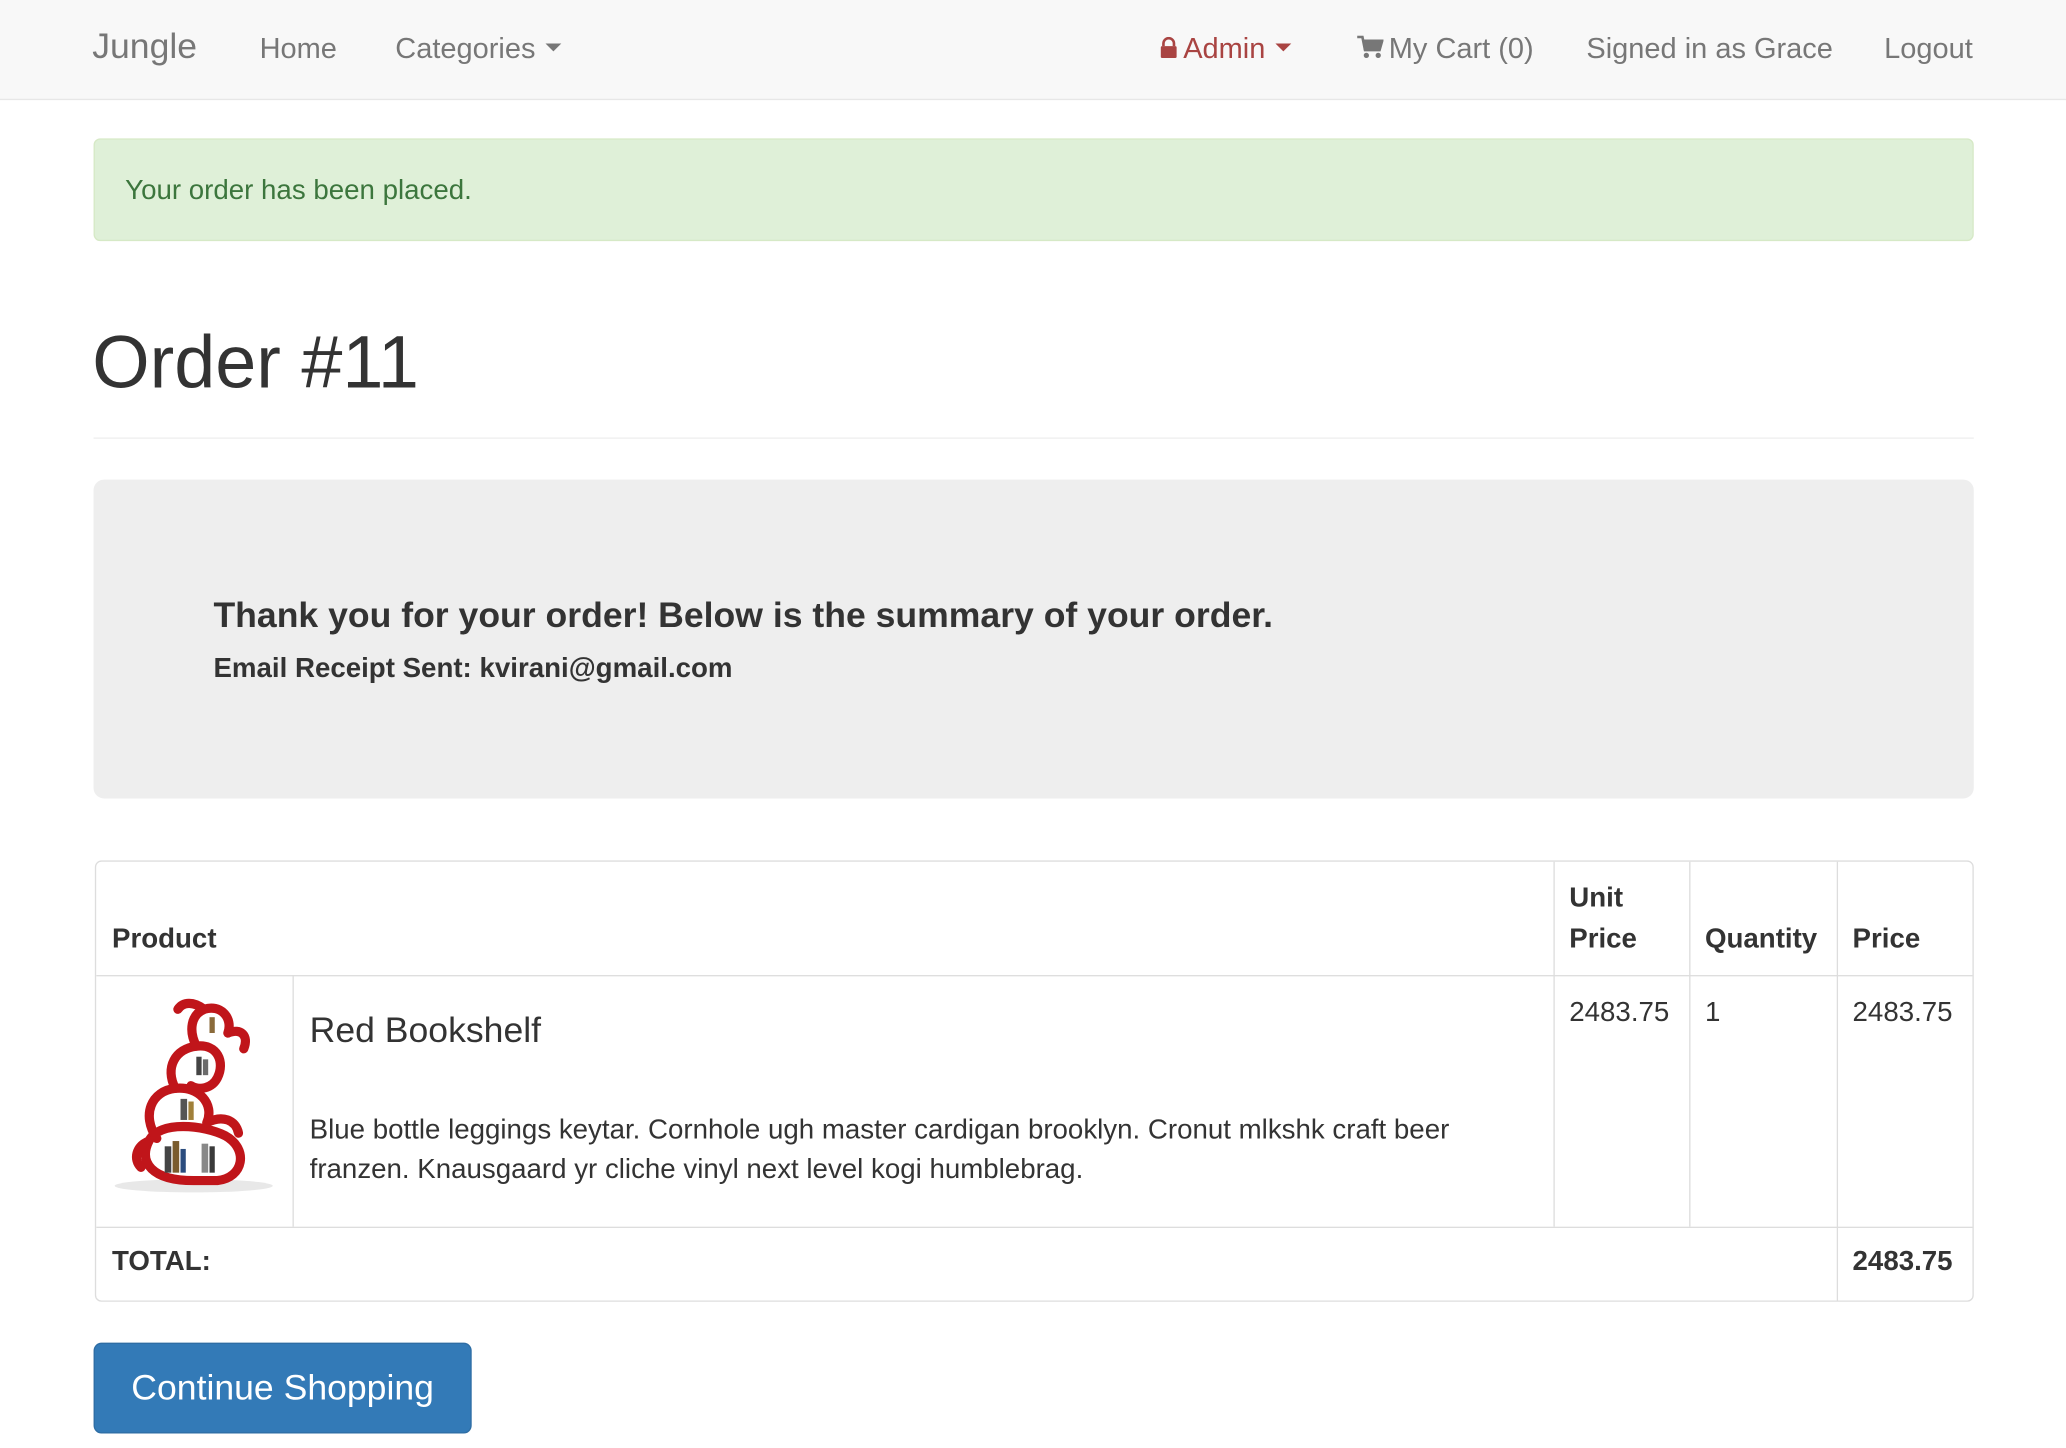 This screenshot has width=2066, height=1448. Describe the element at coordinates (1902, 1012) in the screenshot. I see `price-cell: 2483.75` at that location.